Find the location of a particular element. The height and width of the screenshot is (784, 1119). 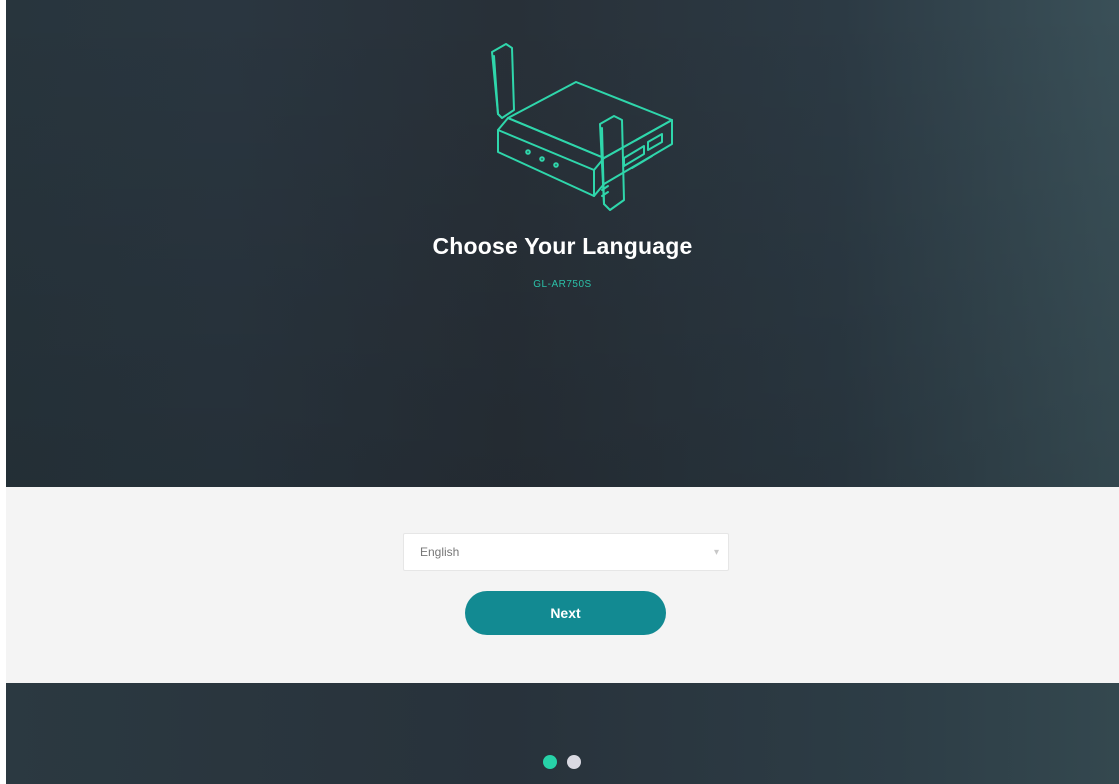

router-illustration is located at coordinates (582, 127).